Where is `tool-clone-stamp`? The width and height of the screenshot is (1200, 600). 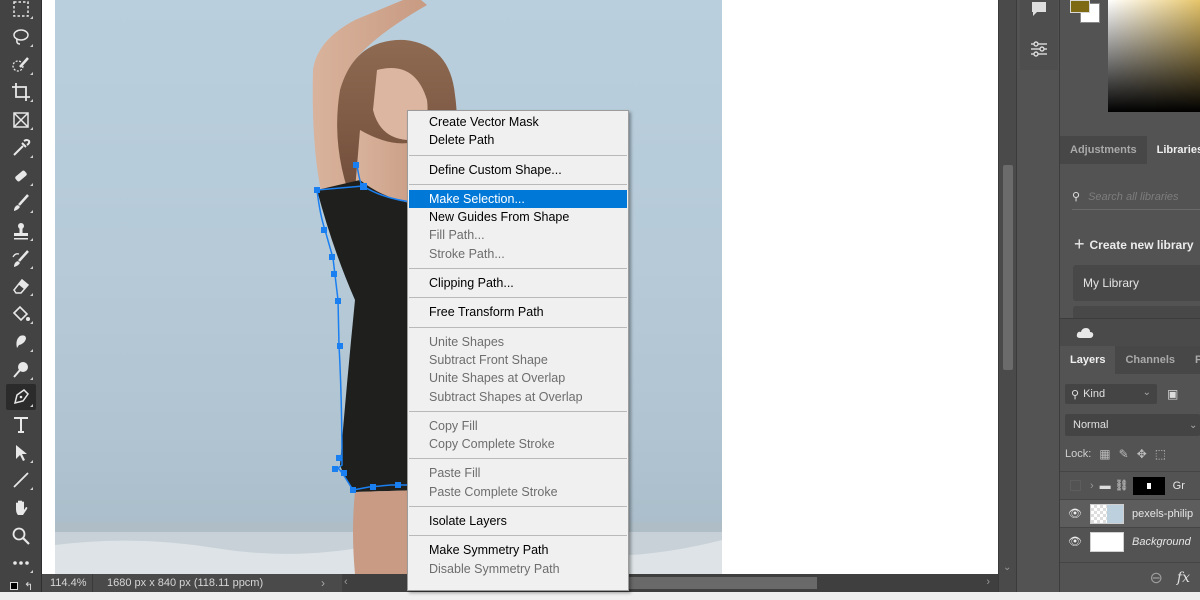 tool-clone-stamp is located at coordinates (21, 231).